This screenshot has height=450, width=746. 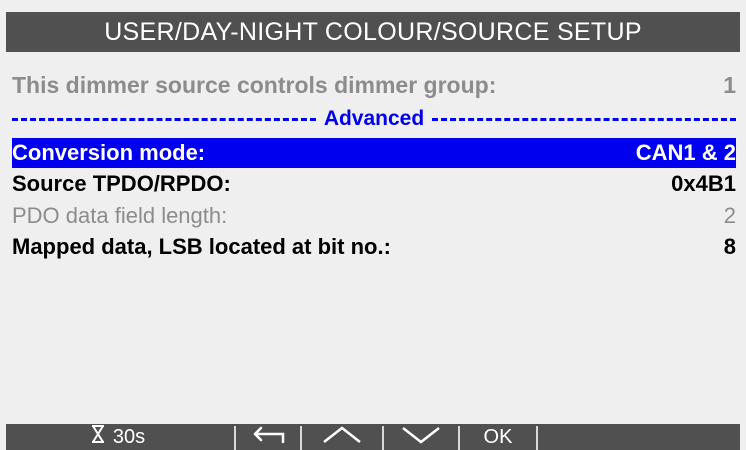 I want to click on page-title: USER/DAY-NIGHT COLOUR/SOURCE SETUP, so click(x=373, y=32).